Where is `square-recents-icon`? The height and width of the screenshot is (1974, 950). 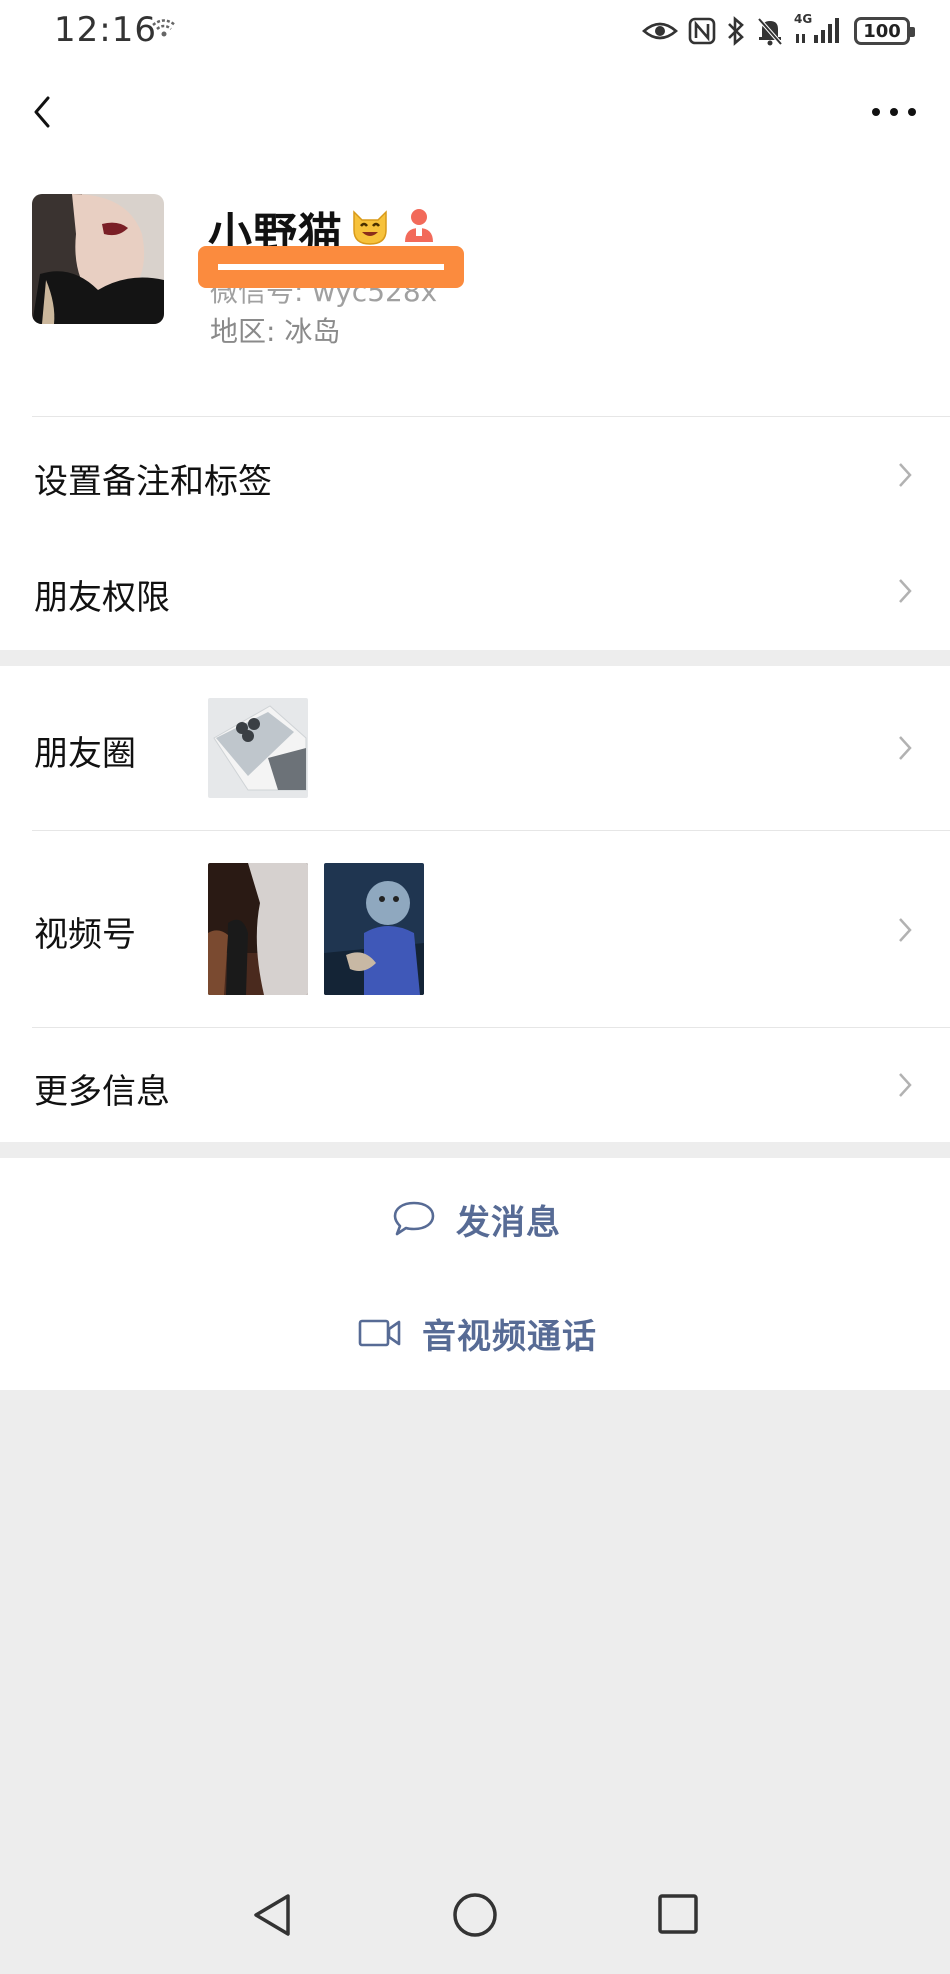
square-recents-icon is located at coordinates (678, 1914).